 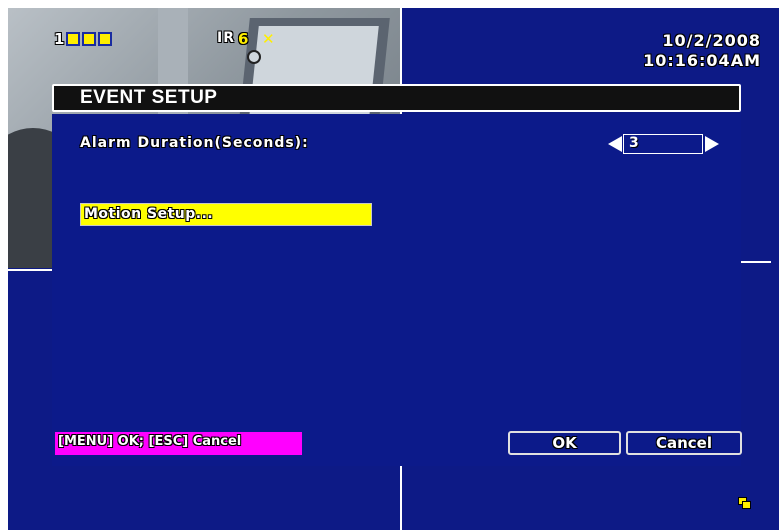 I want to click on alarm-duration-label: Alarm Duration(Seconds):, so click(x=194, y=143).